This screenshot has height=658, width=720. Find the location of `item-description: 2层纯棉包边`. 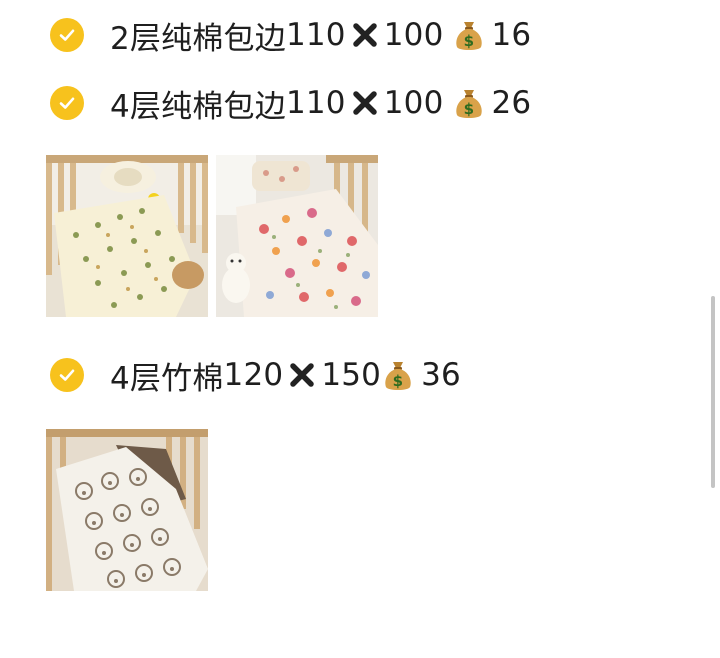

item-description: 2层纯棉包边 is located at coordinates (198, 38).